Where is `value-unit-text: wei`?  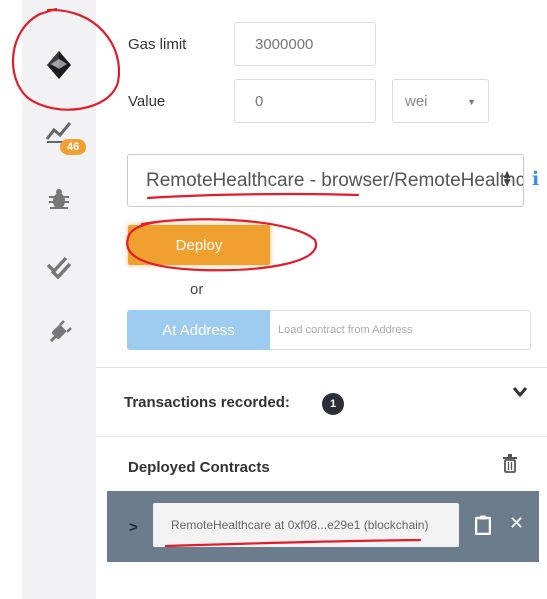 value-unit-text: wei is located at coordinates (416, 101).